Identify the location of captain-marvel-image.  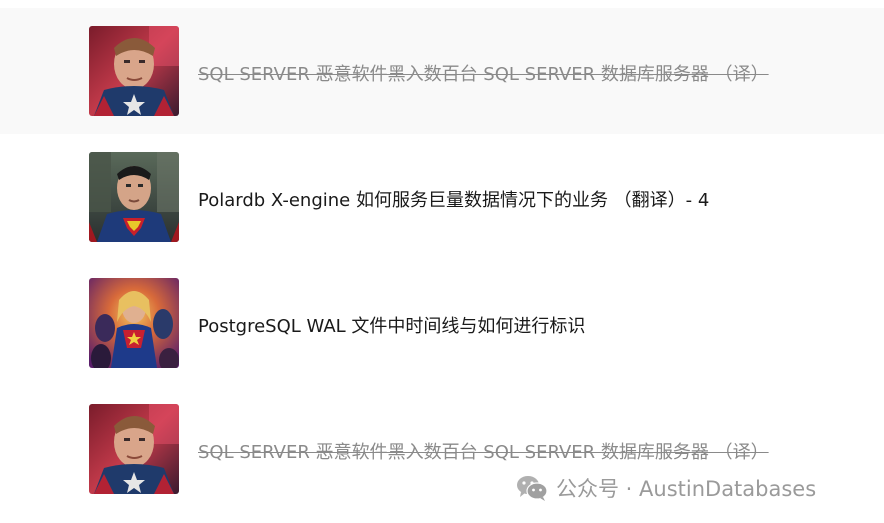
(134, 323).